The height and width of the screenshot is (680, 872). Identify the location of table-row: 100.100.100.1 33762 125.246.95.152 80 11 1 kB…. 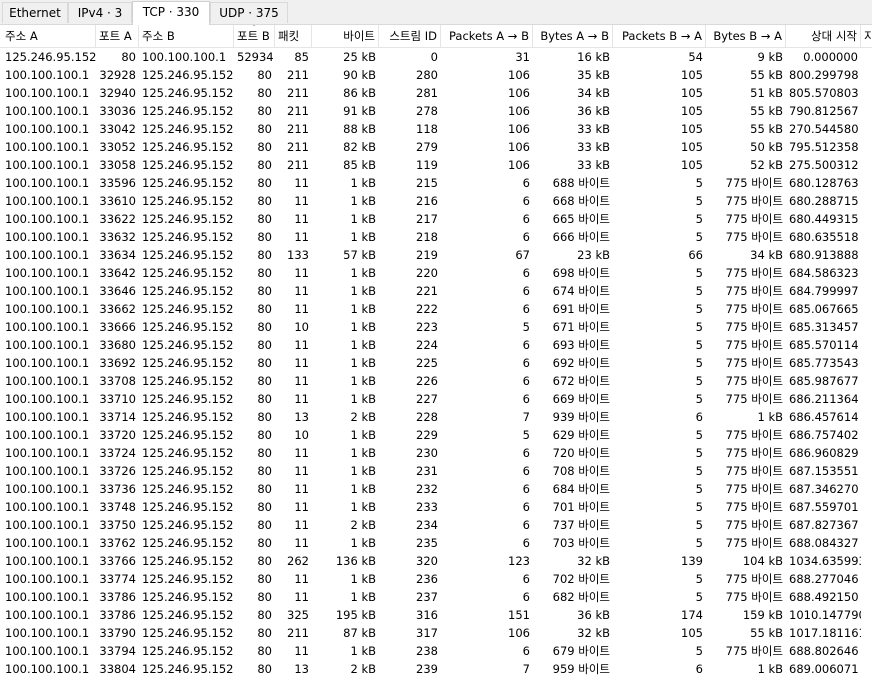
(436, 543).